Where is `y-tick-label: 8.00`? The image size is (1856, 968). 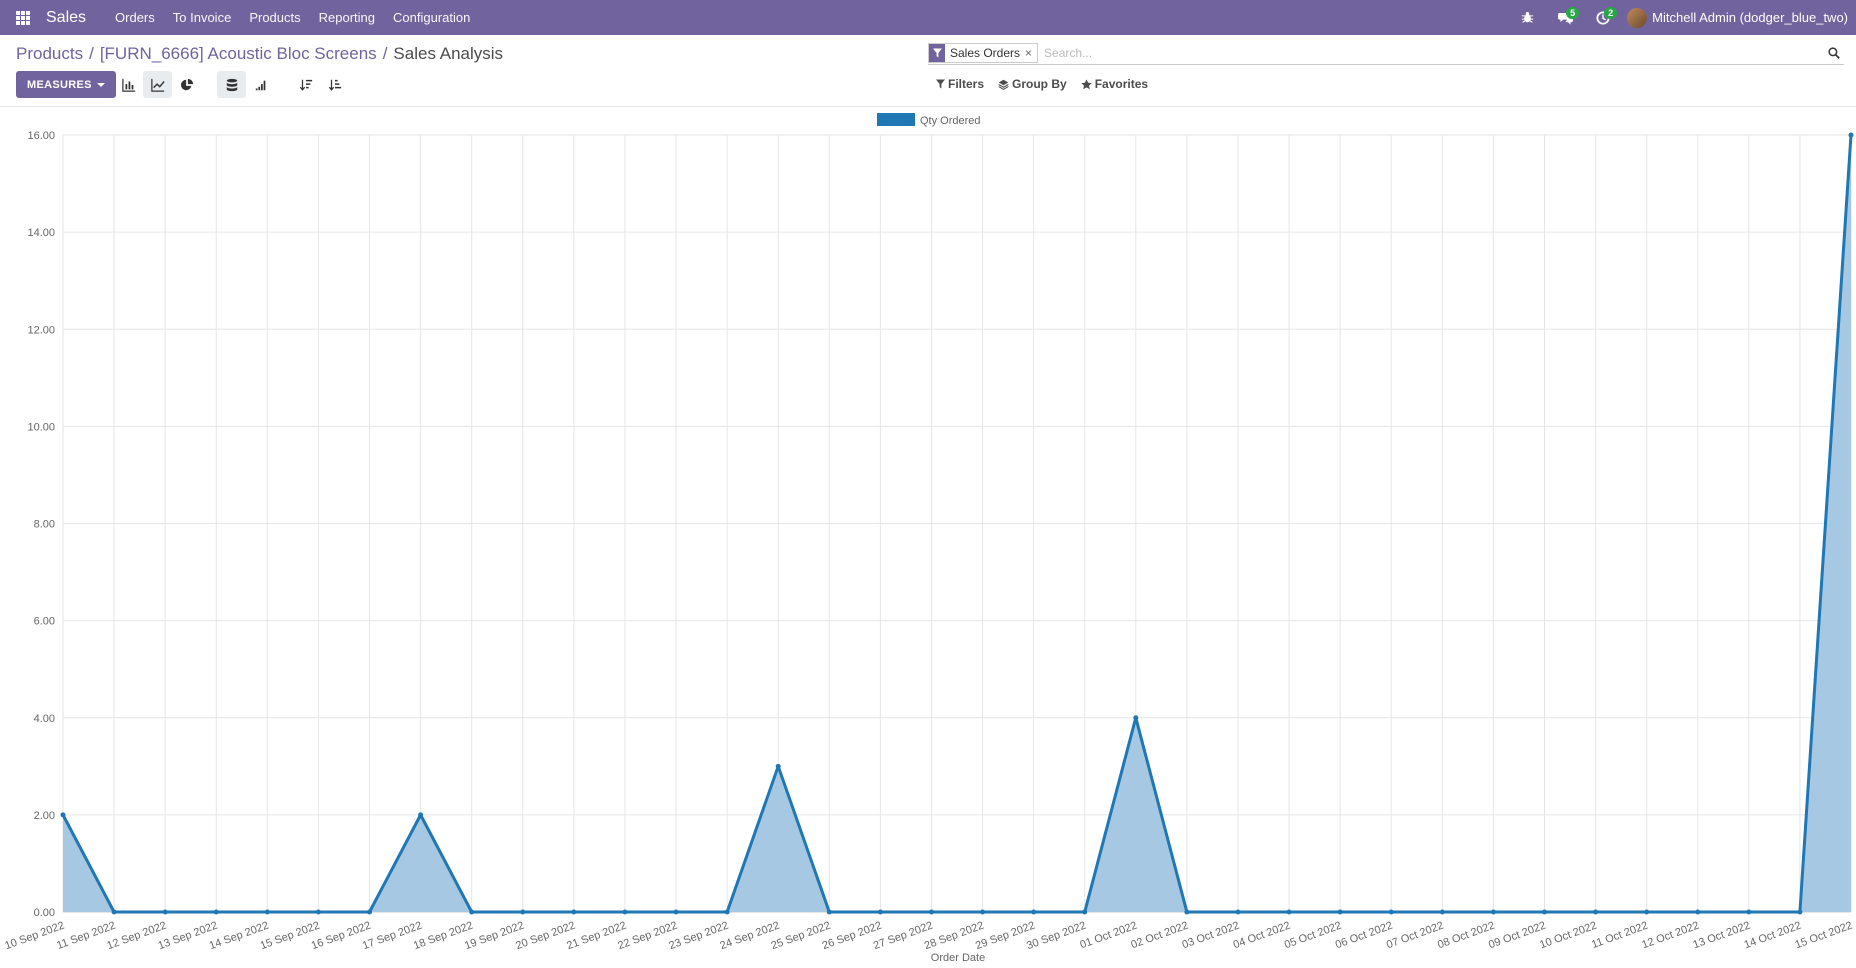
y-tick-label: 8.00 is located at coordinates (44, 525).